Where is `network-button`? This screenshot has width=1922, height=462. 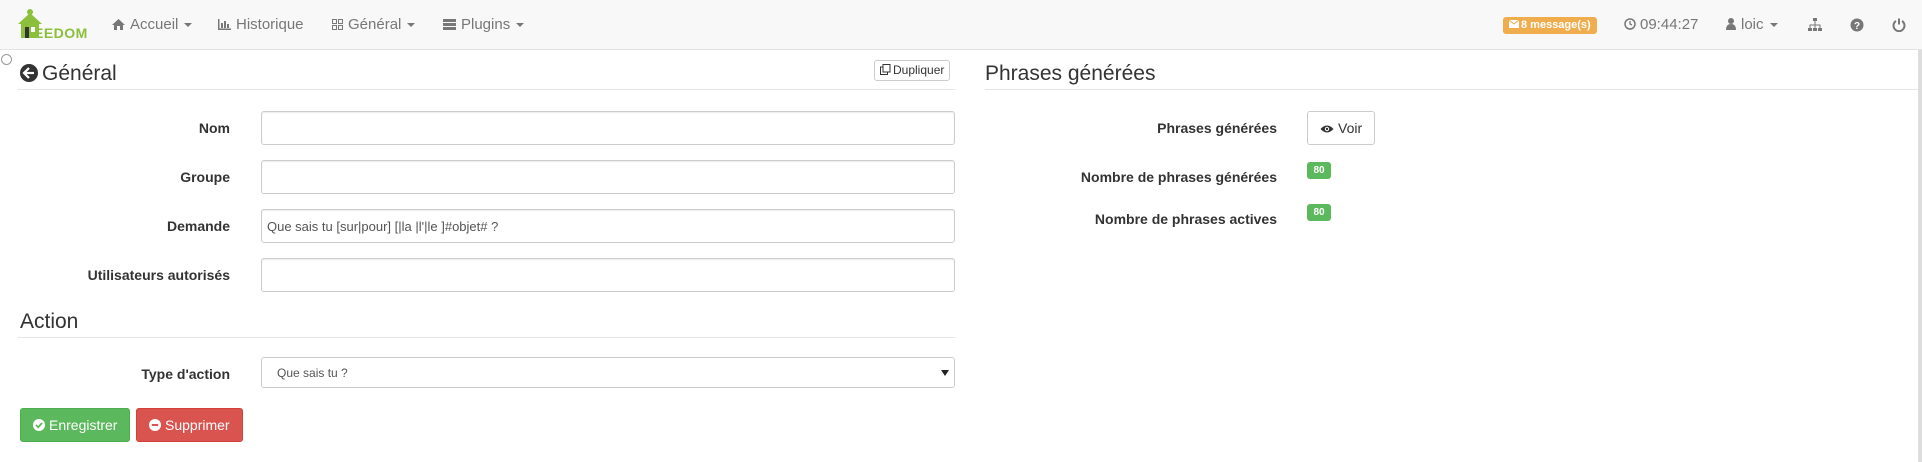
network-button is located at coordinates (1815, 25).